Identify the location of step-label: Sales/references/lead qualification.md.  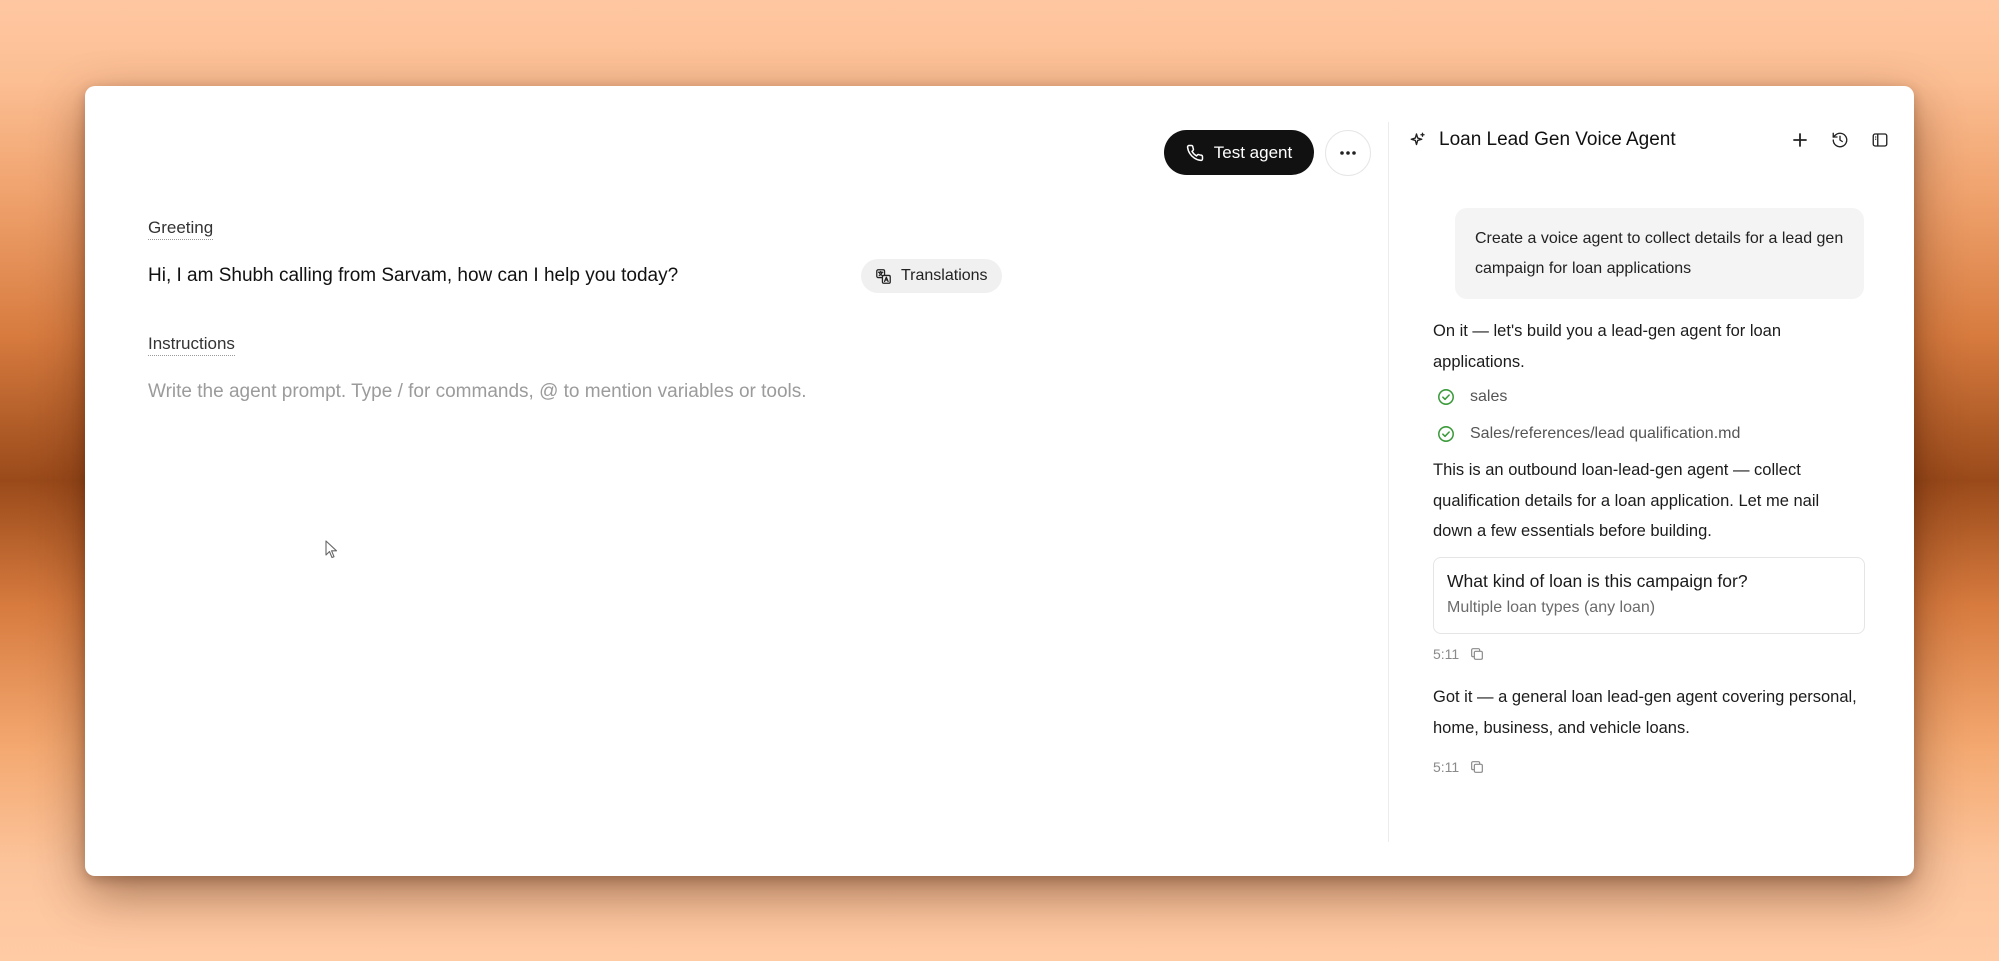
(1605, 433).